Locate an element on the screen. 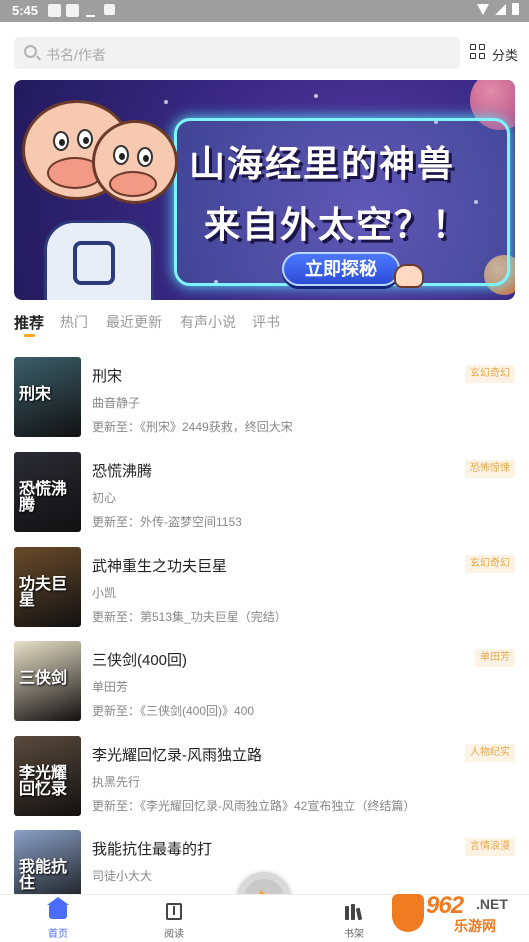  search-icon is located at coordinates (30, 51).